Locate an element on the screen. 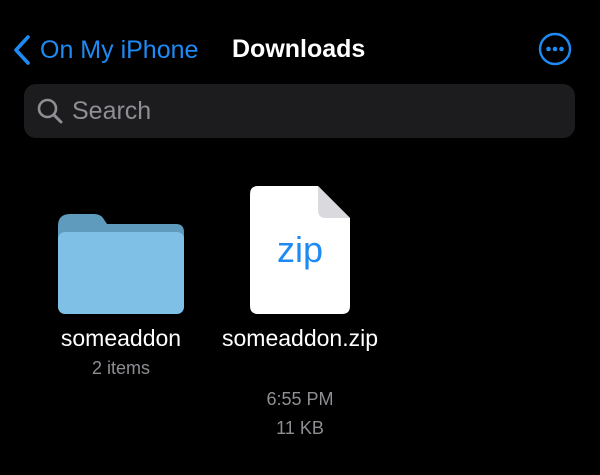 This screenshot has height=475, width=600. page-title: Downloads is located at coordinates (299, 49).